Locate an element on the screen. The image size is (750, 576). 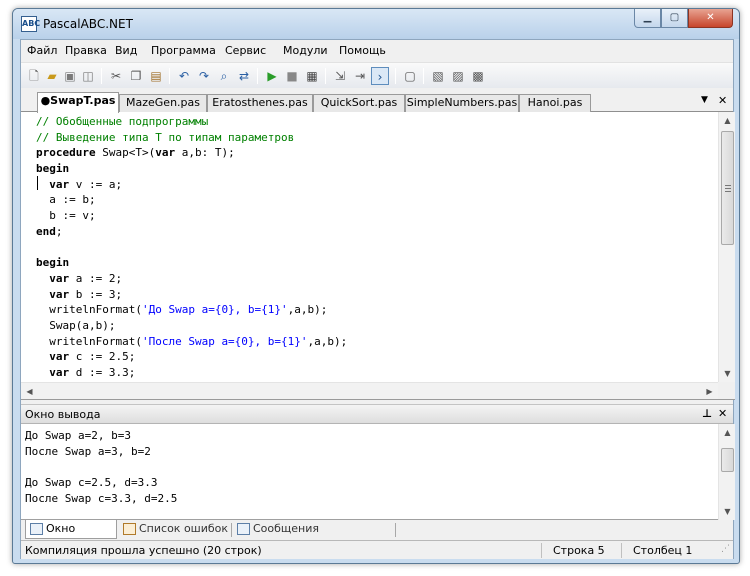
scroll-down-icon: ▼ is located at coordinates (727, 373).